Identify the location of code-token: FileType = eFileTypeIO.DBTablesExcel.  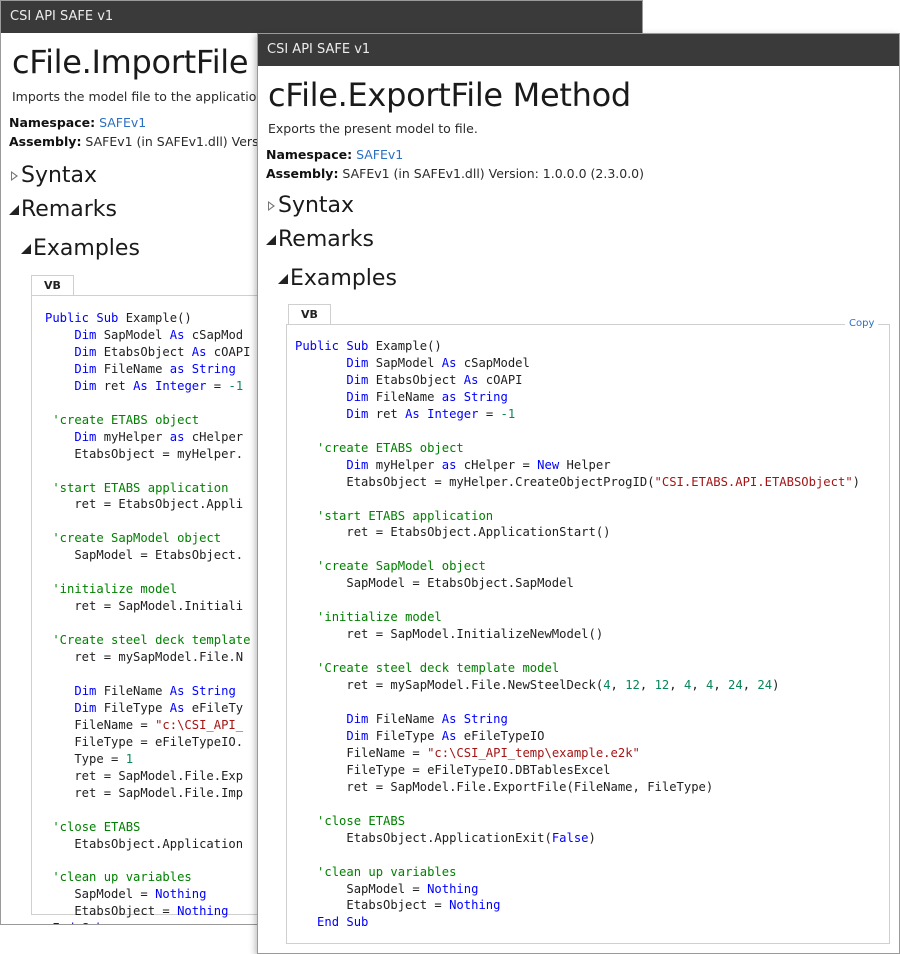
(453, 769).